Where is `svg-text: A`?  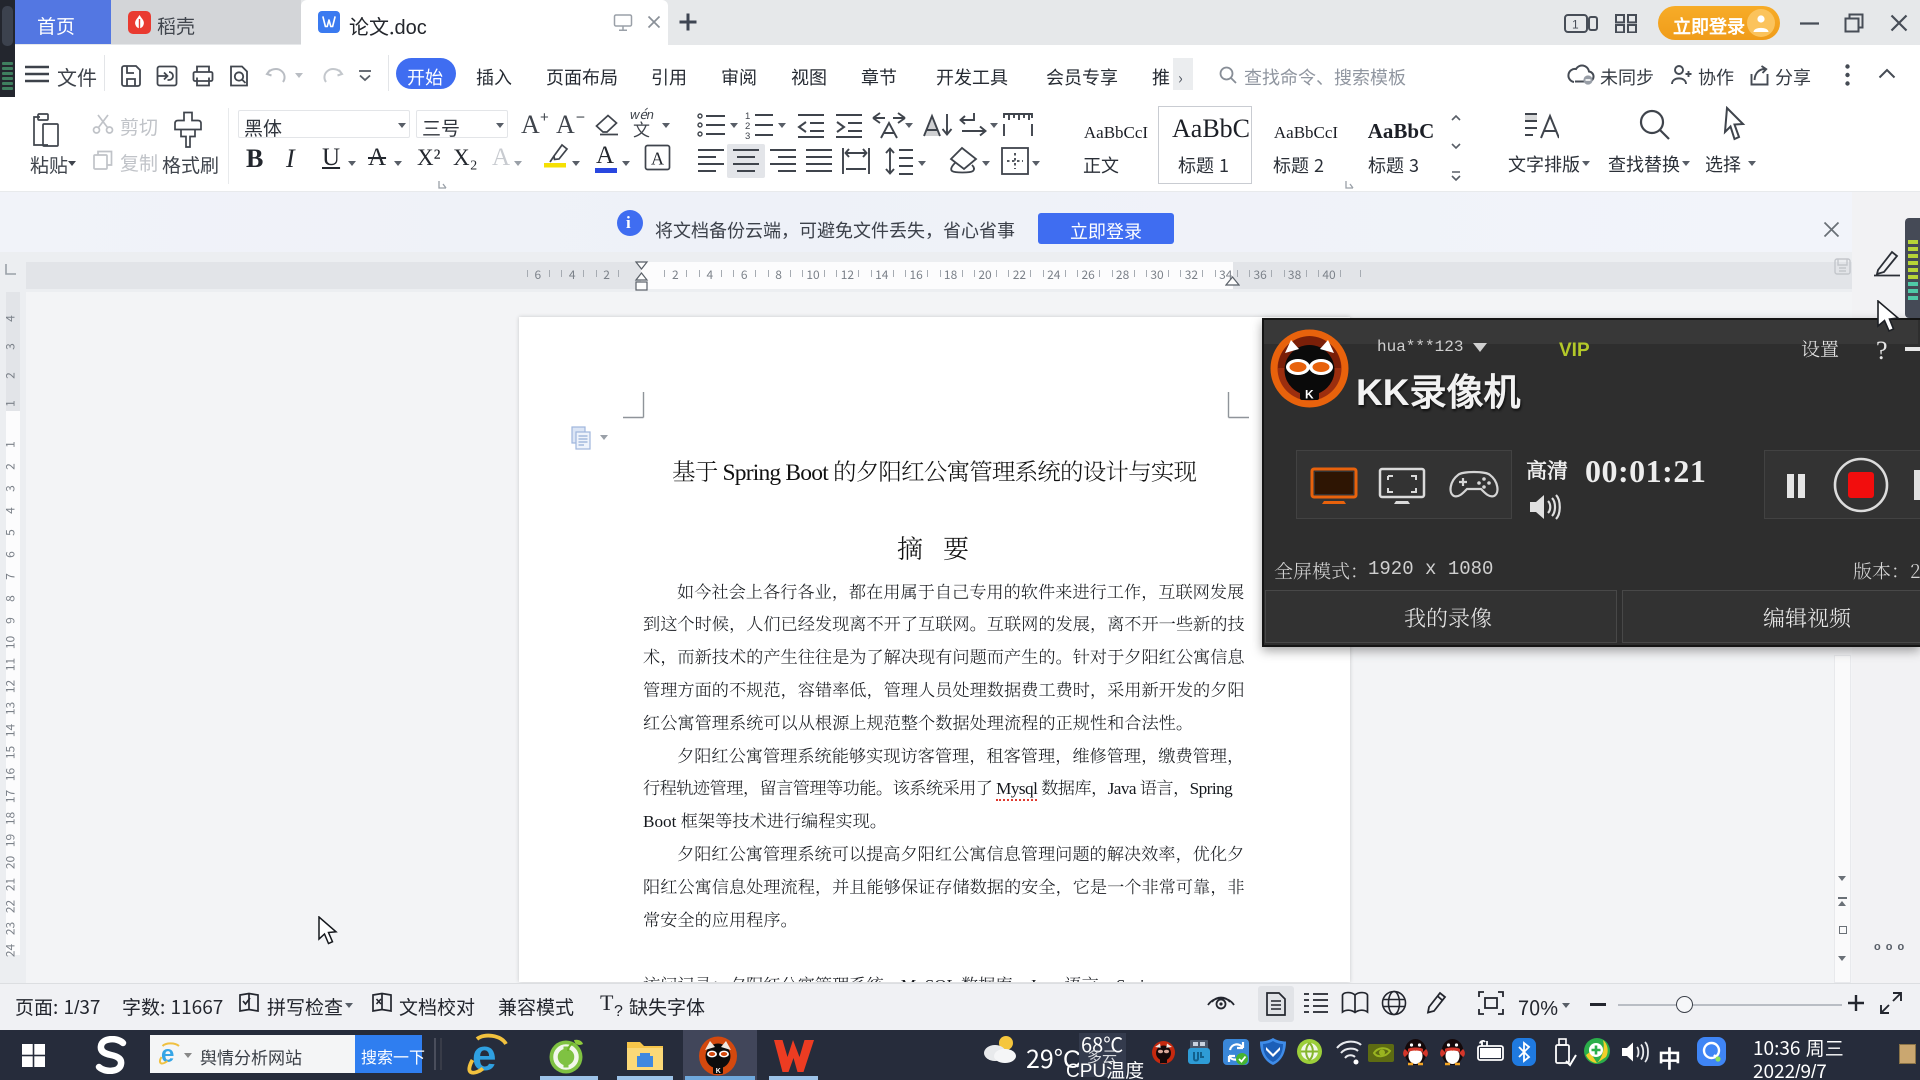
svg-text: A is located at coordinates (657, 159).